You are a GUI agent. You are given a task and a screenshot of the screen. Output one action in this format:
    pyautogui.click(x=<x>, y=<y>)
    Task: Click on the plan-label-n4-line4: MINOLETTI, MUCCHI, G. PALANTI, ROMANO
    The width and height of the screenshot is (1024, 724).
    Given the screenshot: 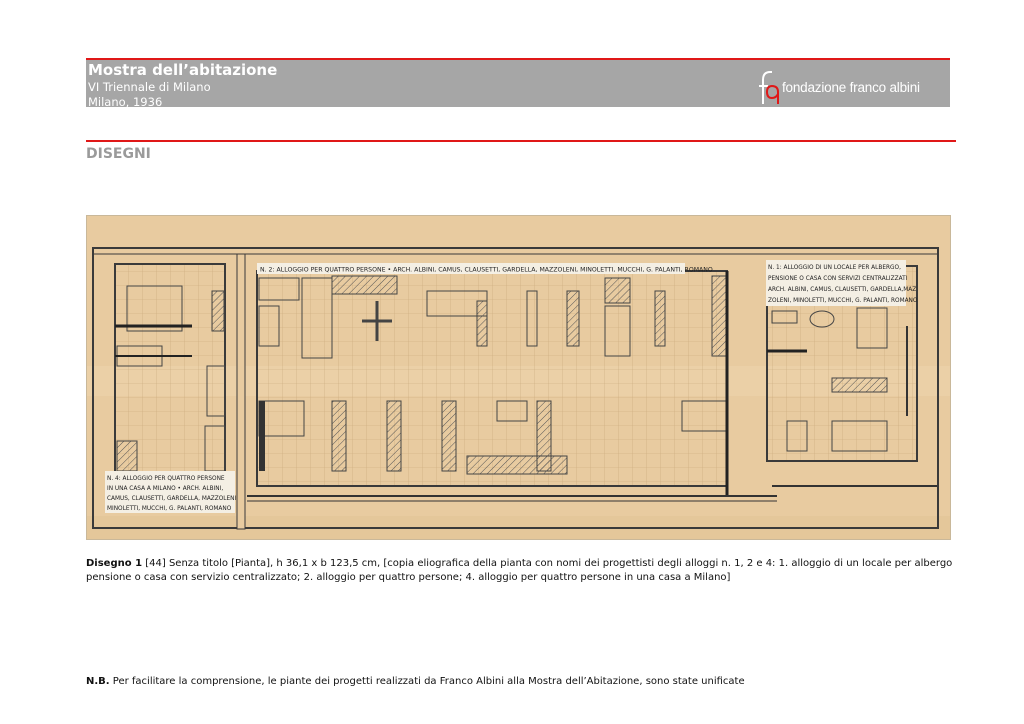 What is the action you would take?
    pyautogui.click(x=169, y=509)
    